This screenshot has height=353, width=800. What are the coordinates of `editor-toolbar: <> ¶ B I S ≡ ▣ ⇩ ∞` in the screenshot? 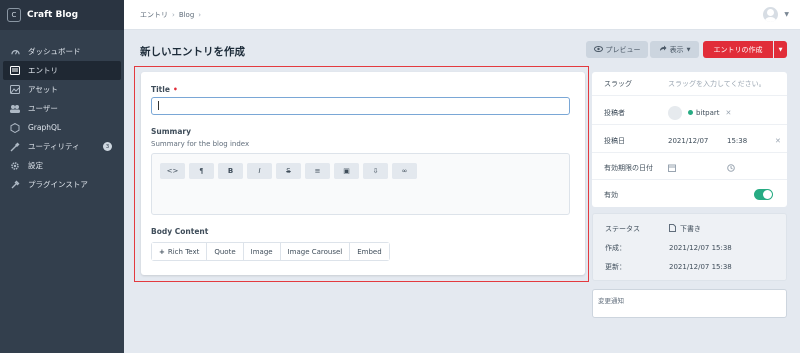 It's located at (290, 171).